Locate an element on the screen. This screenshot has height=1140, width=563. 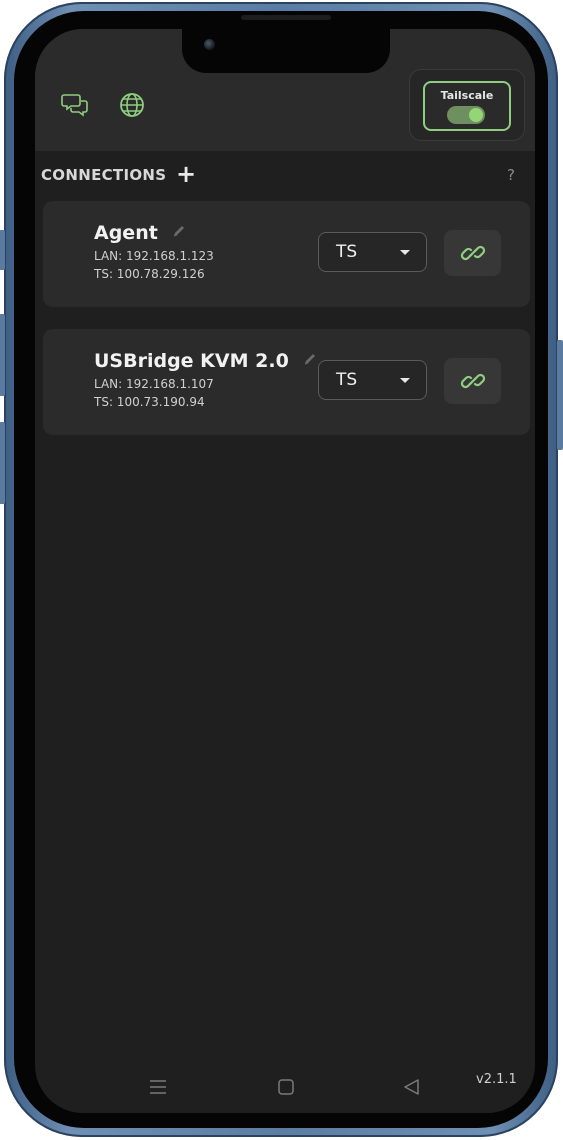
power-button is located at coordinates (560, 395).